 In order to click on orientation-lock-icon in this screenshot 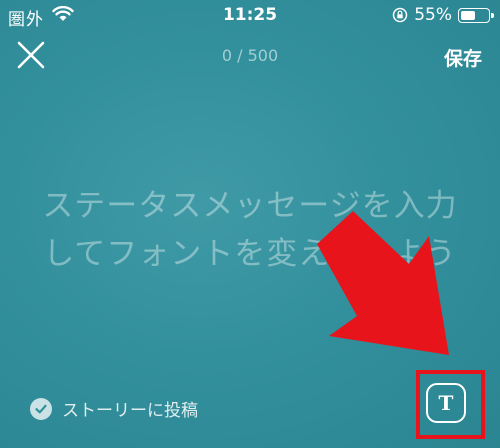, I will do `click(400, 15)`.